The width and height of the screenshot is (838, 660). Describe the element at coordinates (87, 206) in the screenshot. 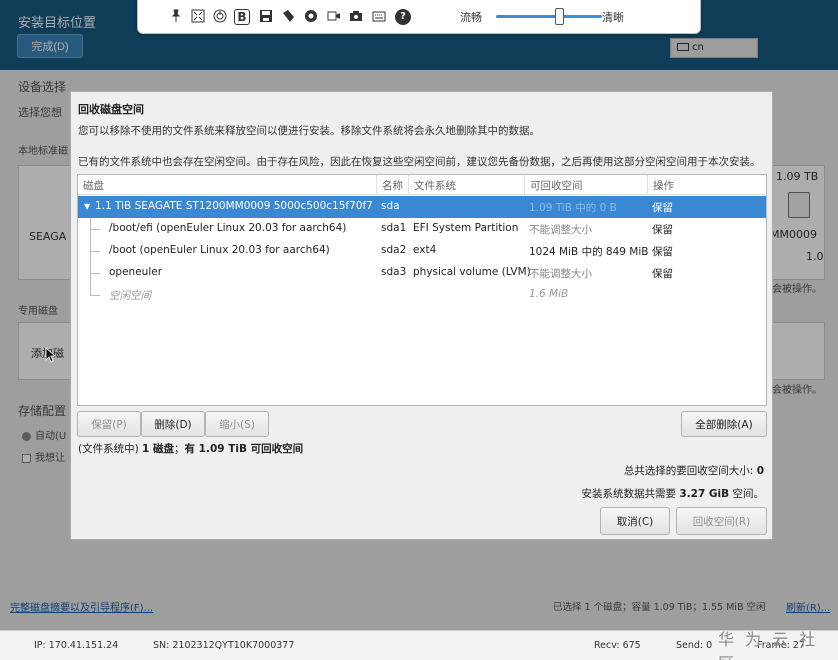

I see `expander-triangle-icon: ▼` at that location.